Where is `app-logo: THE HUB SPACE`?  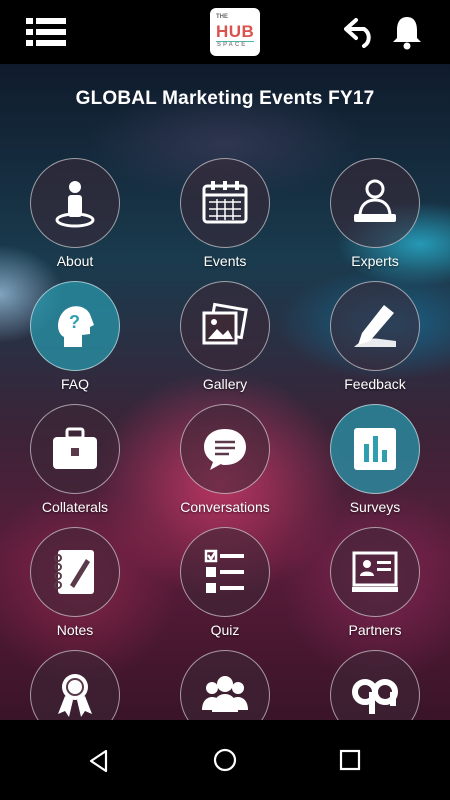
app-logo: THE HUB SPACE is located at coordinates (235, 32).